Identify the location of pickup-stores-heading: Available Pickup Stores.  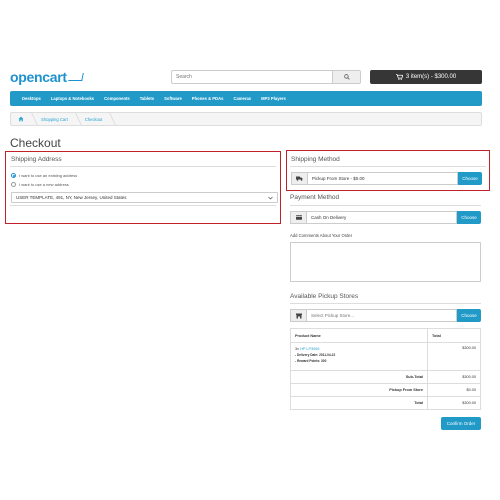
(324, 296).